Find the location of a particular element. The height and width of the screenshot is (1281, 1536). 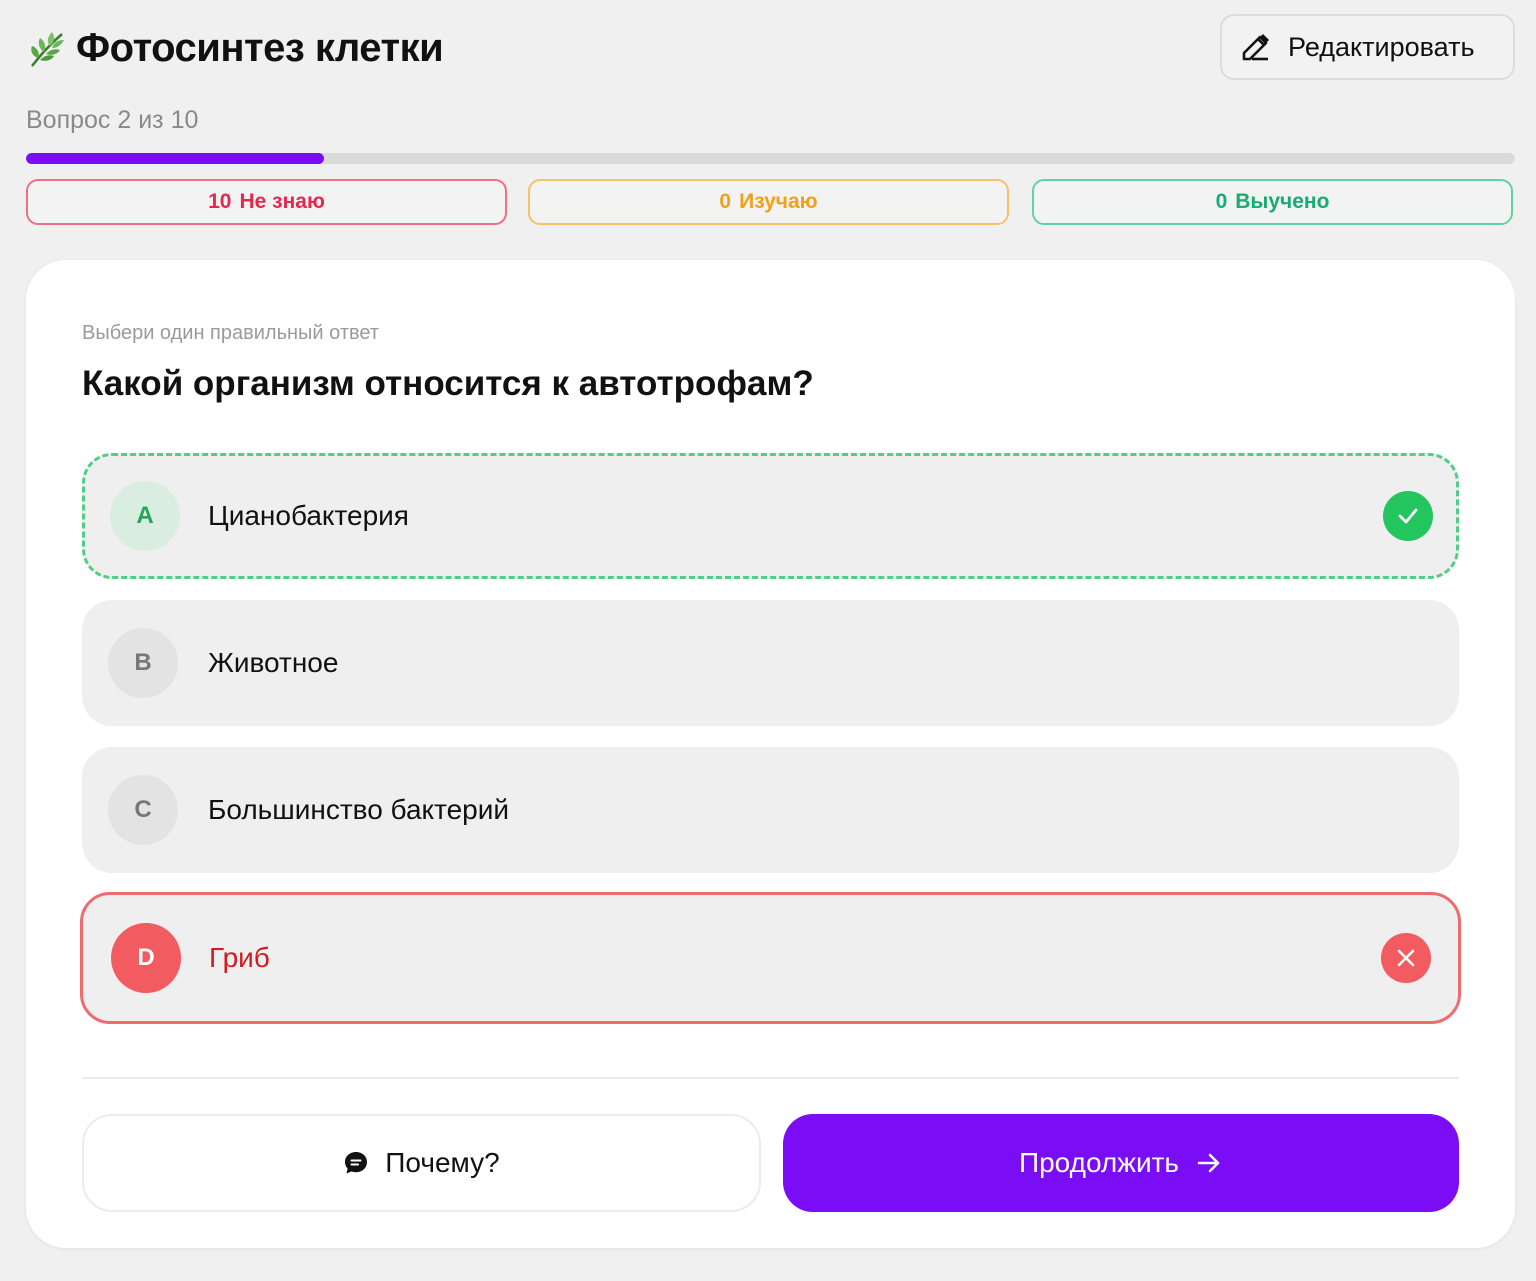

option-text: Гриб is located at coordinates (239, 957).